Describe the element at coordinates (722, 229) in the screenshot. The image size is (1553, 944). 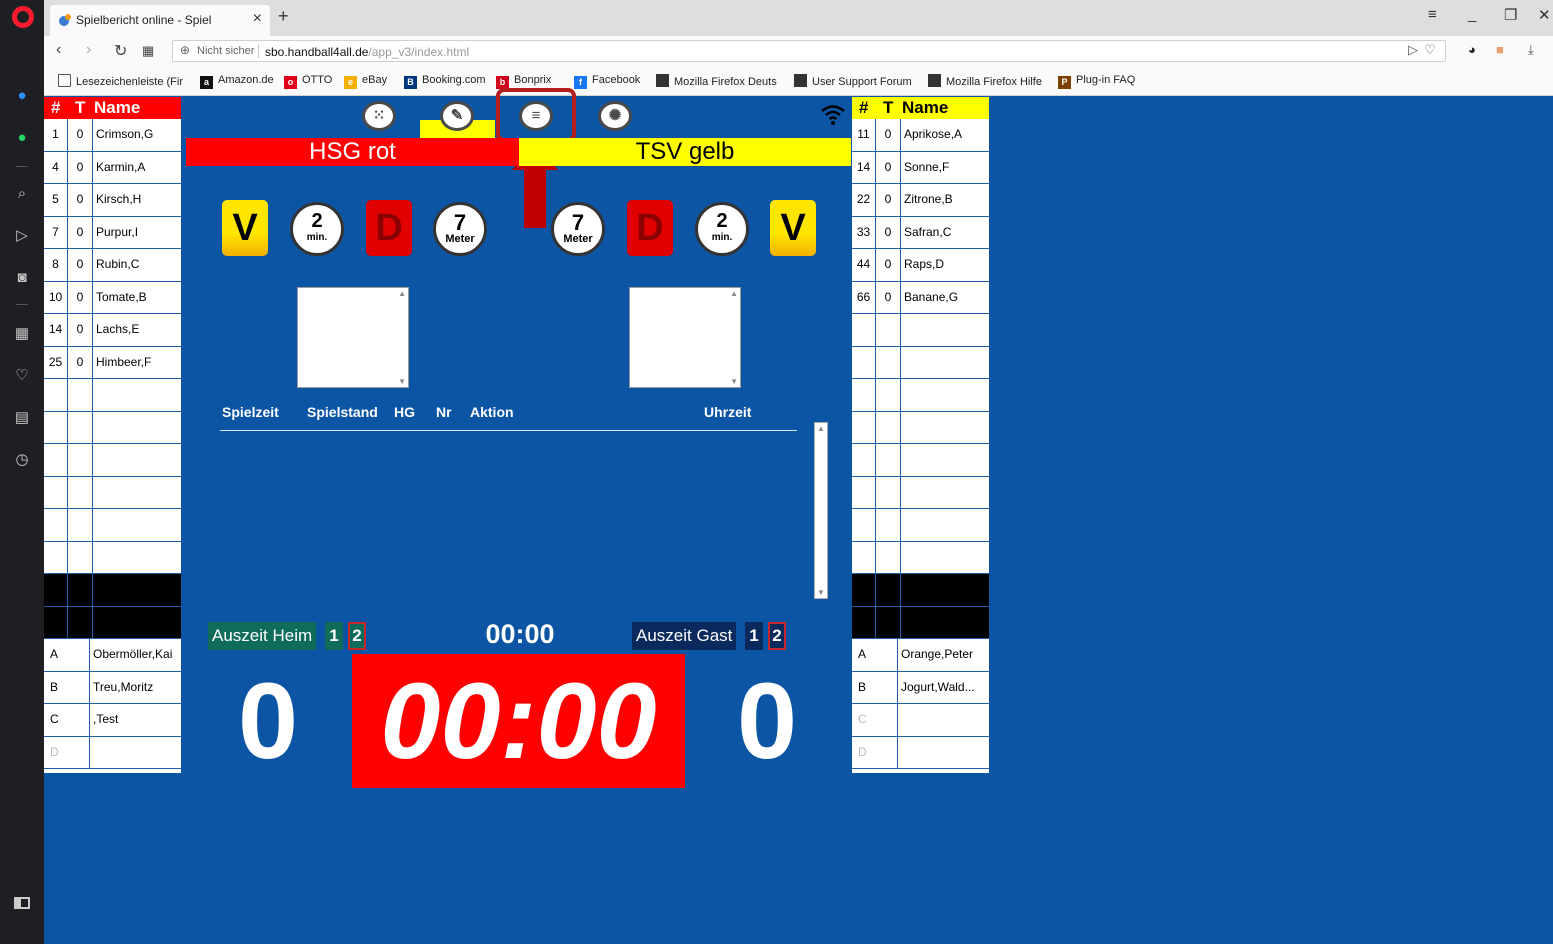
I see `guest-suspension-button: 2 min.` at that location.